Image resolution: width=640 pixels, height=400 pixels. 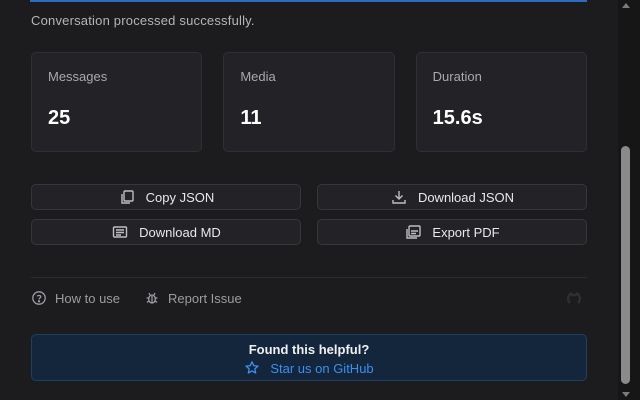 I want to click on stat-label-duration: Duration, so click(x=457, y=76).